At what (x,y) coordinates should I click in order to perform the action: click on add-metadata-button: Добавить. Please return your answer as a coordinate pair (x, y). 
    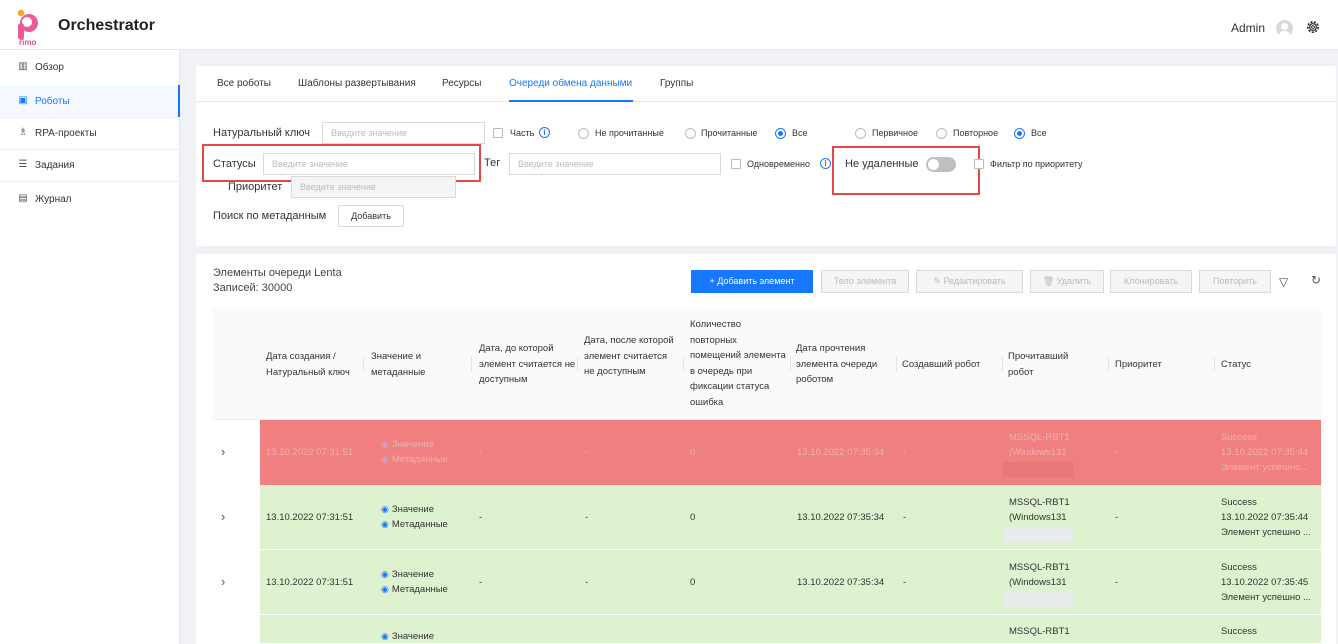
    Looking at the image, I should click on (371, 216).